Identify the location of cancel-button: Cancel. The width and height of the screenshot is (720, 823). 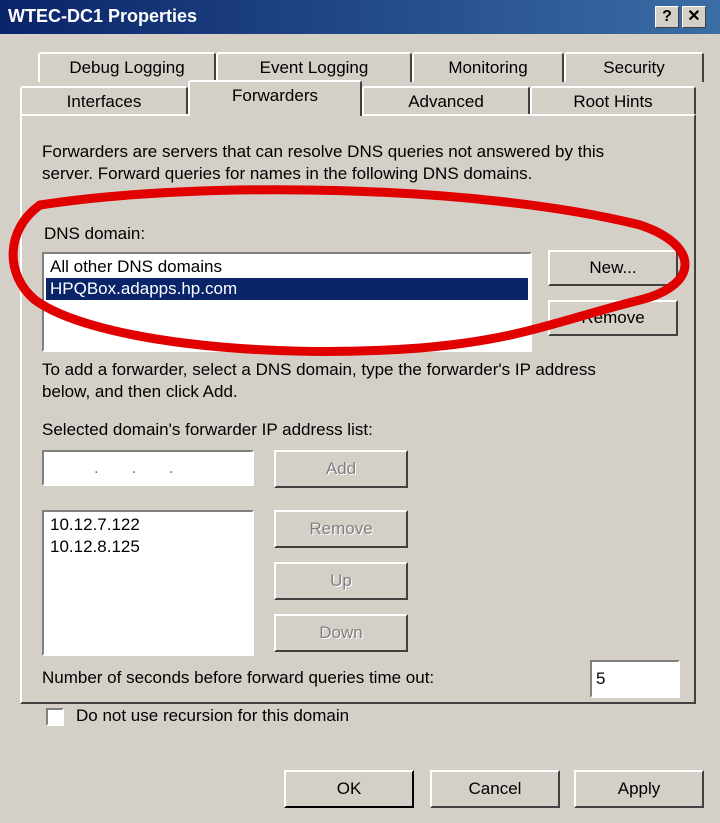
(495, 789).